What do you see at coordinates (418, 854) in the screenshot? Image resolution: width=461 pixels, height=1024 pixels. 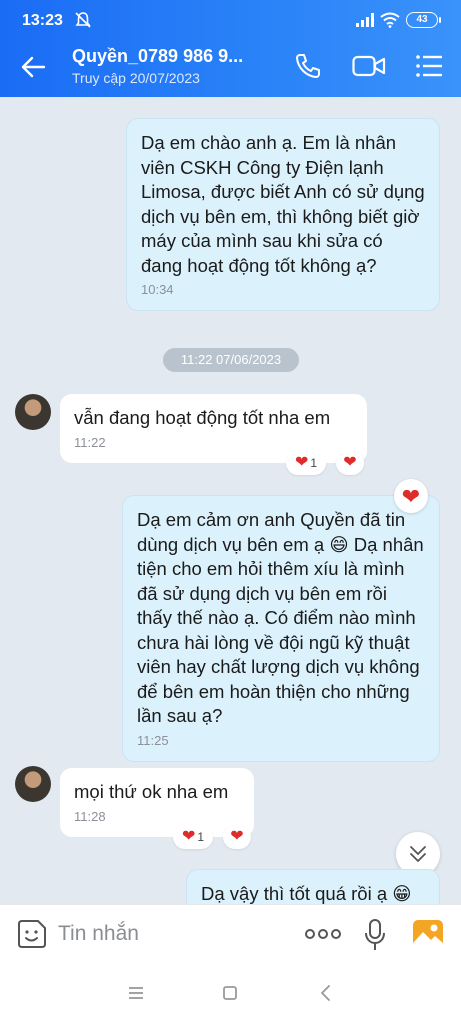 I see `chevron-down-icon` at bounding box center [418, 854].